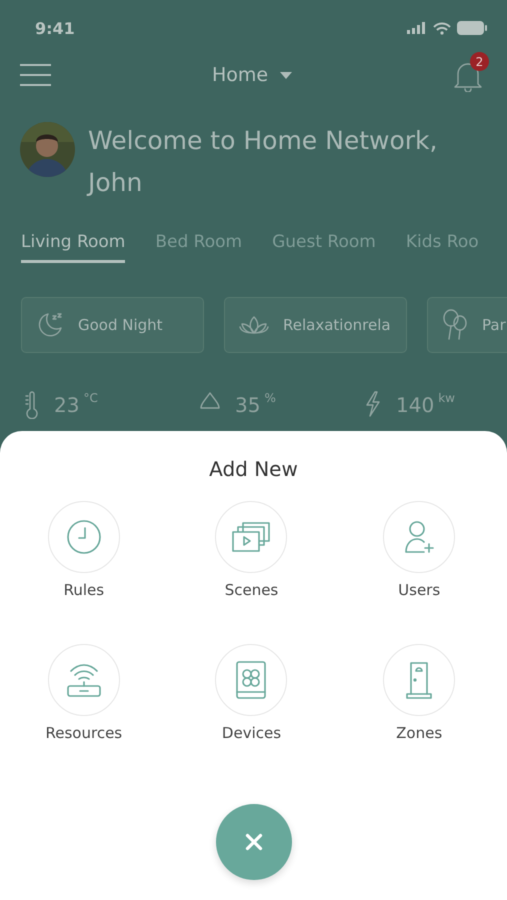 This screenshot has width=507, height=900. What do you see at coordinates (446, 398) in the screenshot?
I see `stat-unit: kw` at bounding box center [446, 398].